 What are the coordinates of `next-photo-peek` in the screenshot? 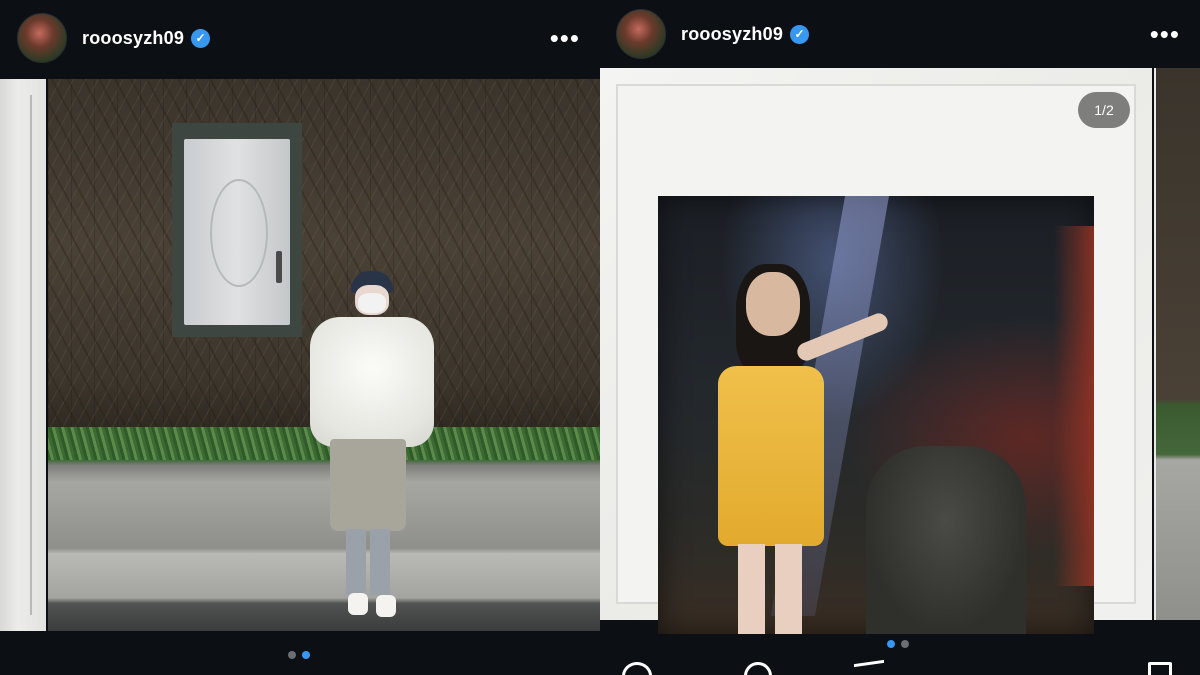 It's located at (1177, 344).